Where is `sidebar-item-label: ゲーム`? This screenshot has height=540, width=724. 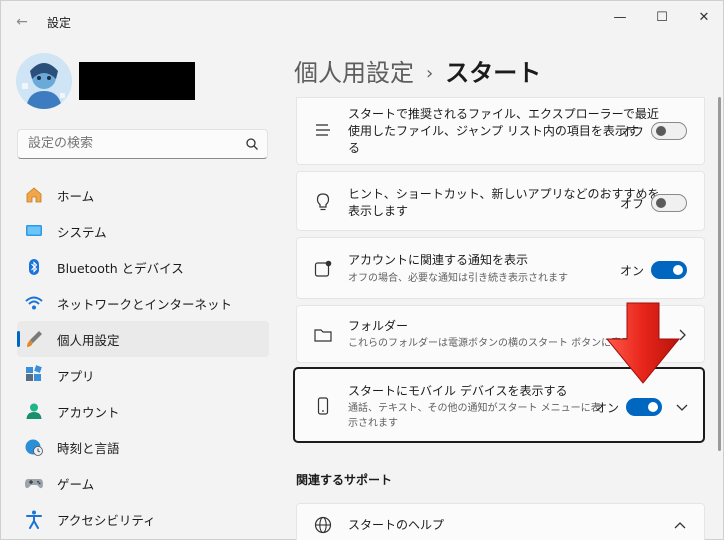 sidebar-item-label: ゲーム is located at coordinates (76, 484).